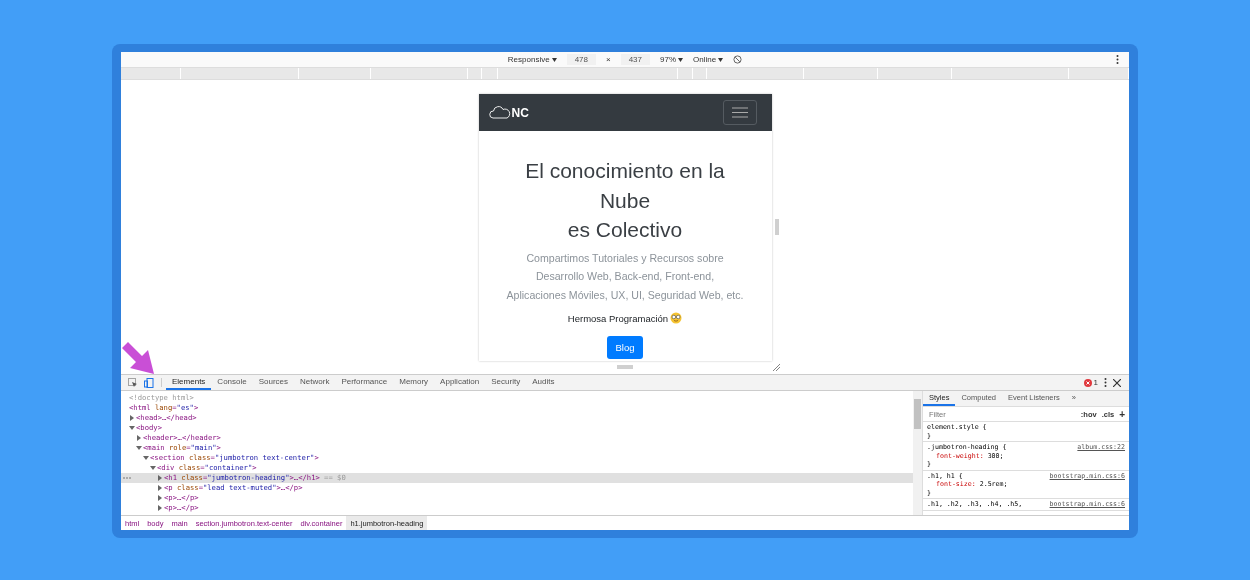  Describe the element at coordinates (506, 382) in the screenshot. I see `devtools-tab: Security` at that location.